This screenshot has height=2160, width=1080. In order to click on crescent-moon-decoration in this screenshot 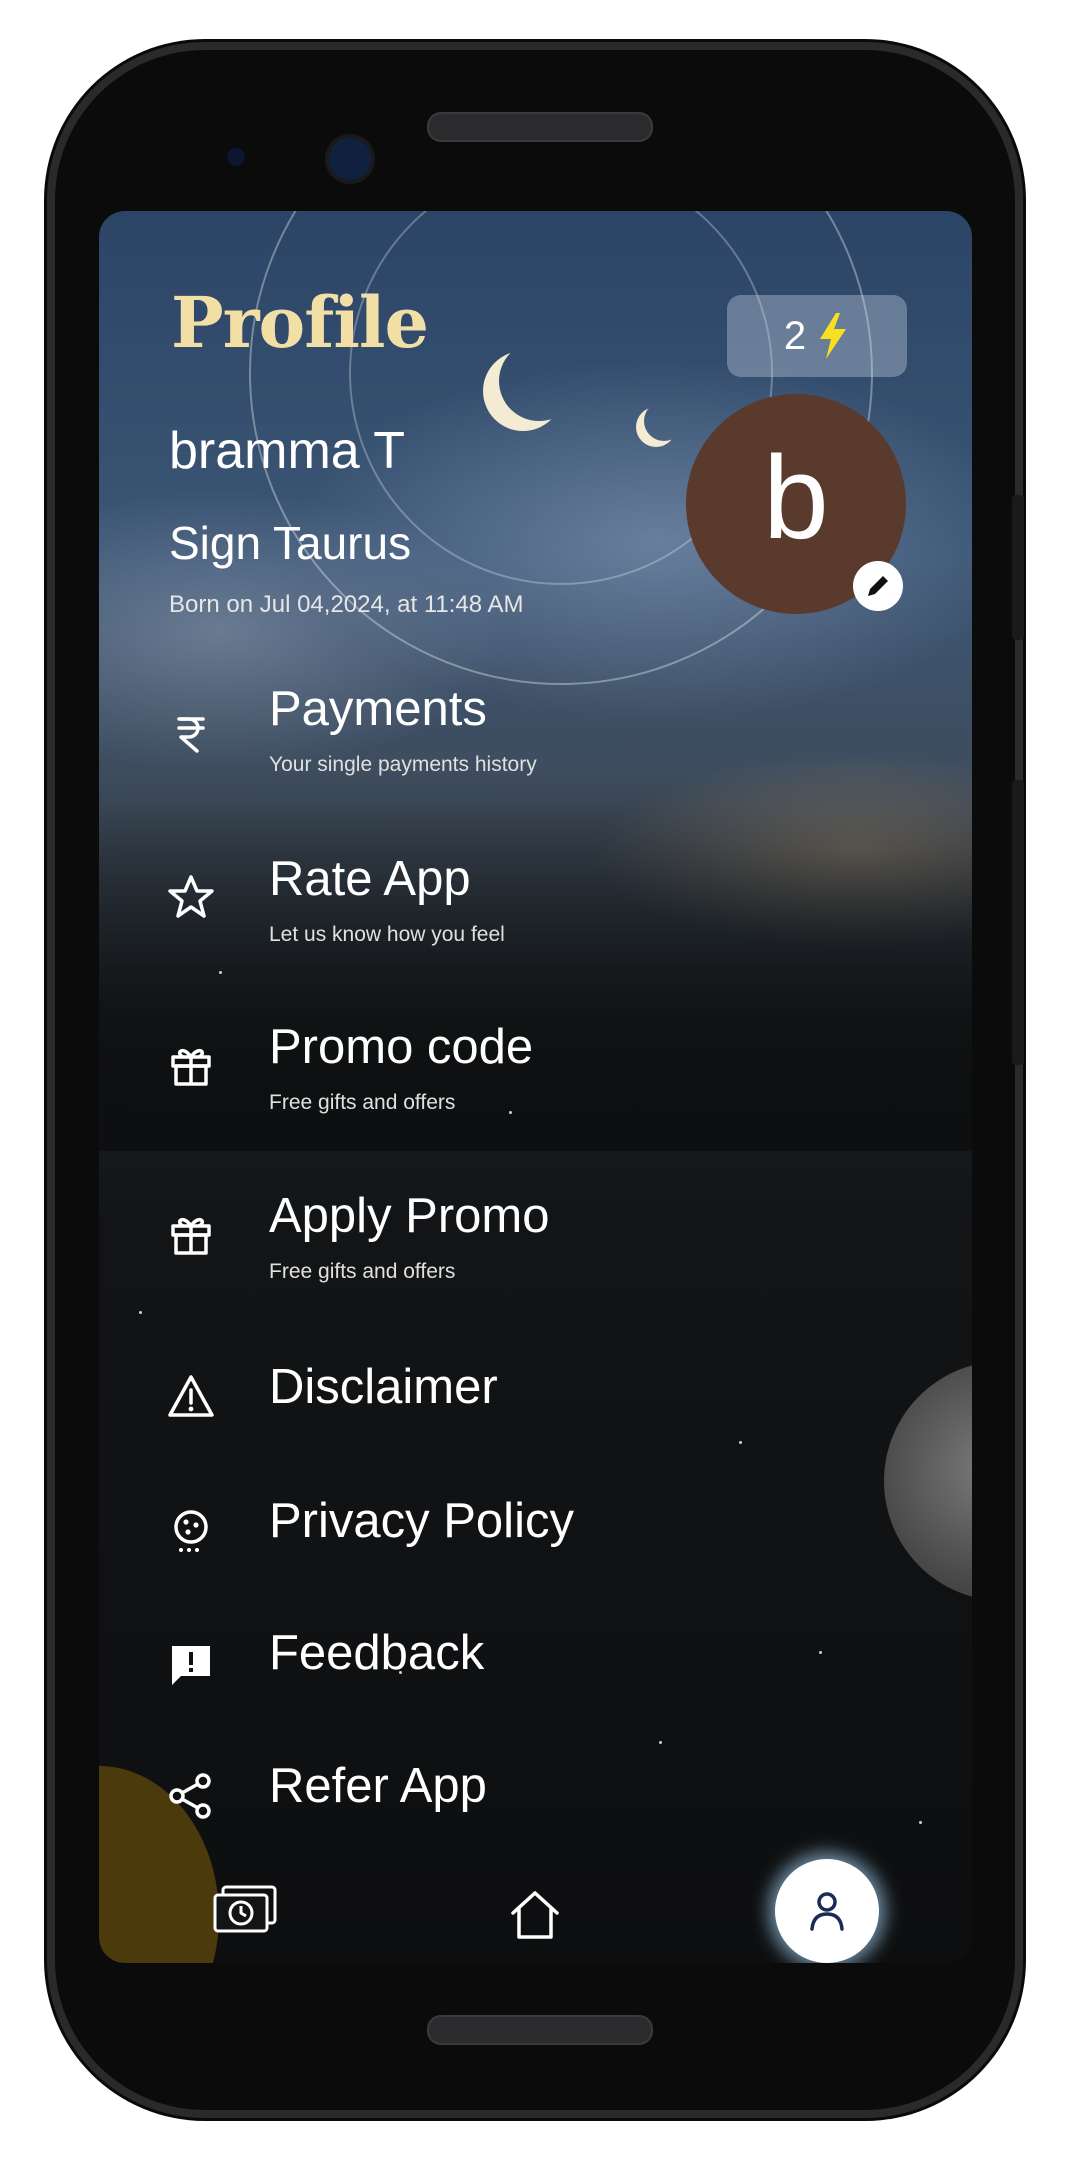, I will do `click(539, 381)`.